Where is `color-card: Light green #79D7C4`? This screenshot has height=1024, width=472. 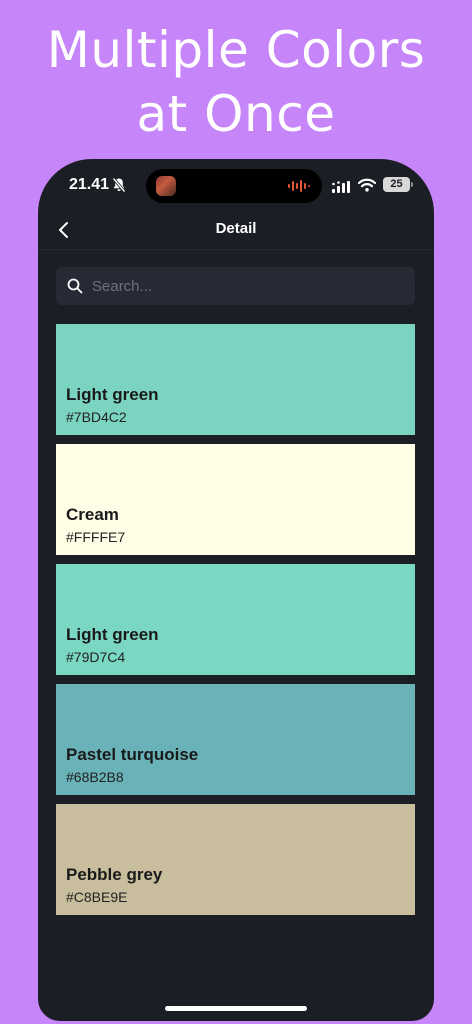
color-card: Light green #79D7C4 is located at coordinates (235, 619).